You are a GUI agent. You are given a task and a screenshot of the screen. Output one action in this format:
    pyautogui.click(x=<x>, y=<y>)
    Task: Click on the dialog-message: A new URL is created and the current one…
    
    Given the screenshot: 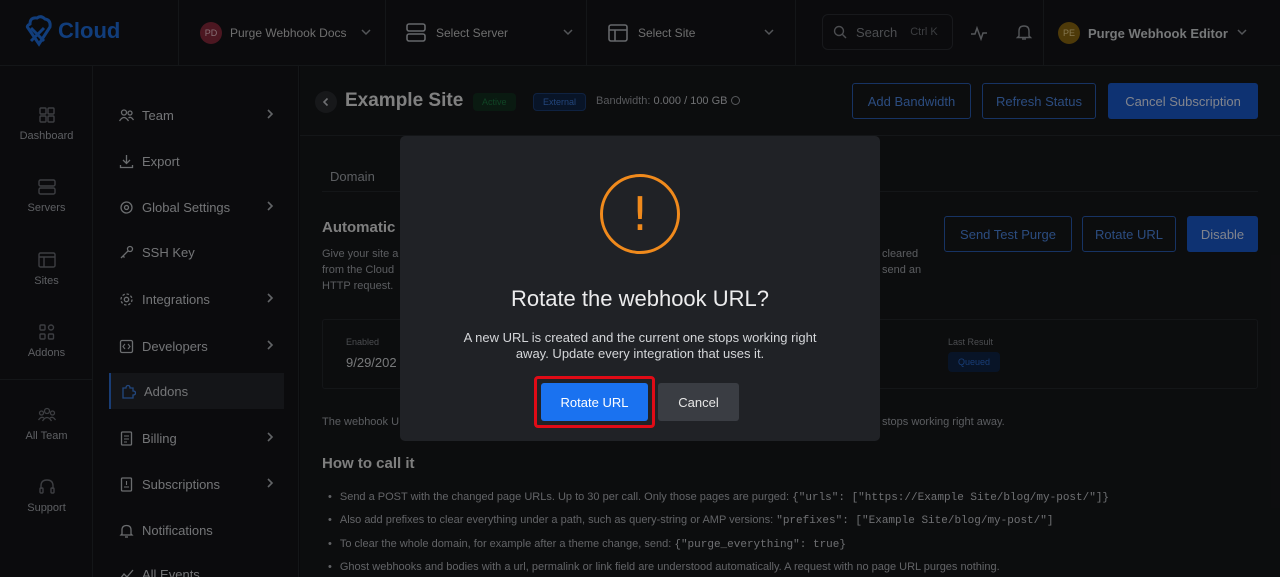 What is the action you would take?
    pyautogui.click(x=640, y=345)
    